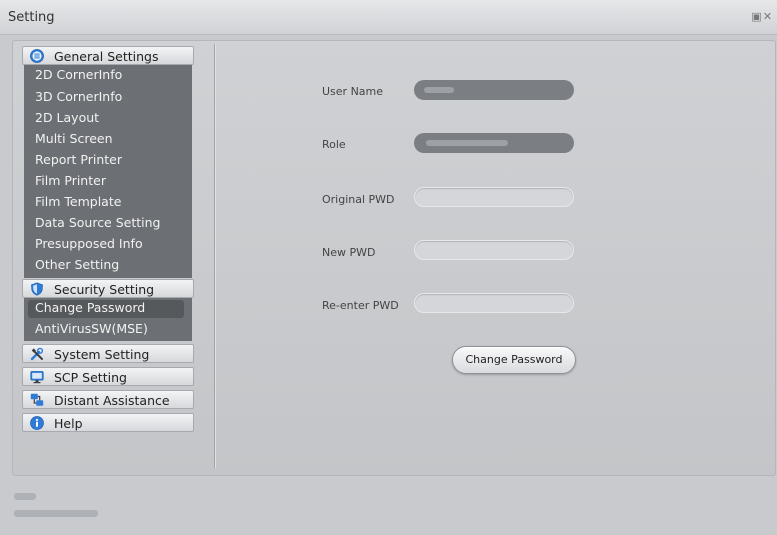 The width and height of the screenshot is (777, 535). What do you see at coordinates (353, 91) in the screenshot?
I see `username-label: User Name` at bounding box center [353, 91].